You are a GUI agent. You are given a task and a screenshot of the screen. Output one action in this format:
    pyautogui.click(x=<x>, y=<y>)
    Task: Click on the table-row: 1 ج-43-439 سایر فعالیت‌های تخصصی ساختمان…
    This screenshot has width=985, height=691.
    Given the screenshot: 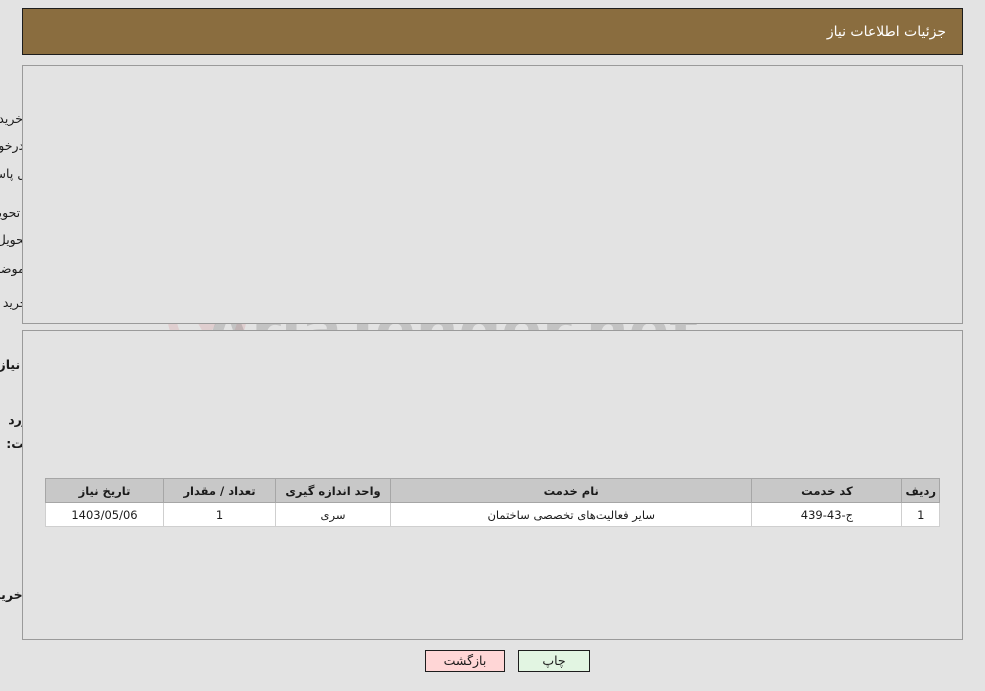 What is the action you would take?
    pyautogui.click(x=492, y=514)
    